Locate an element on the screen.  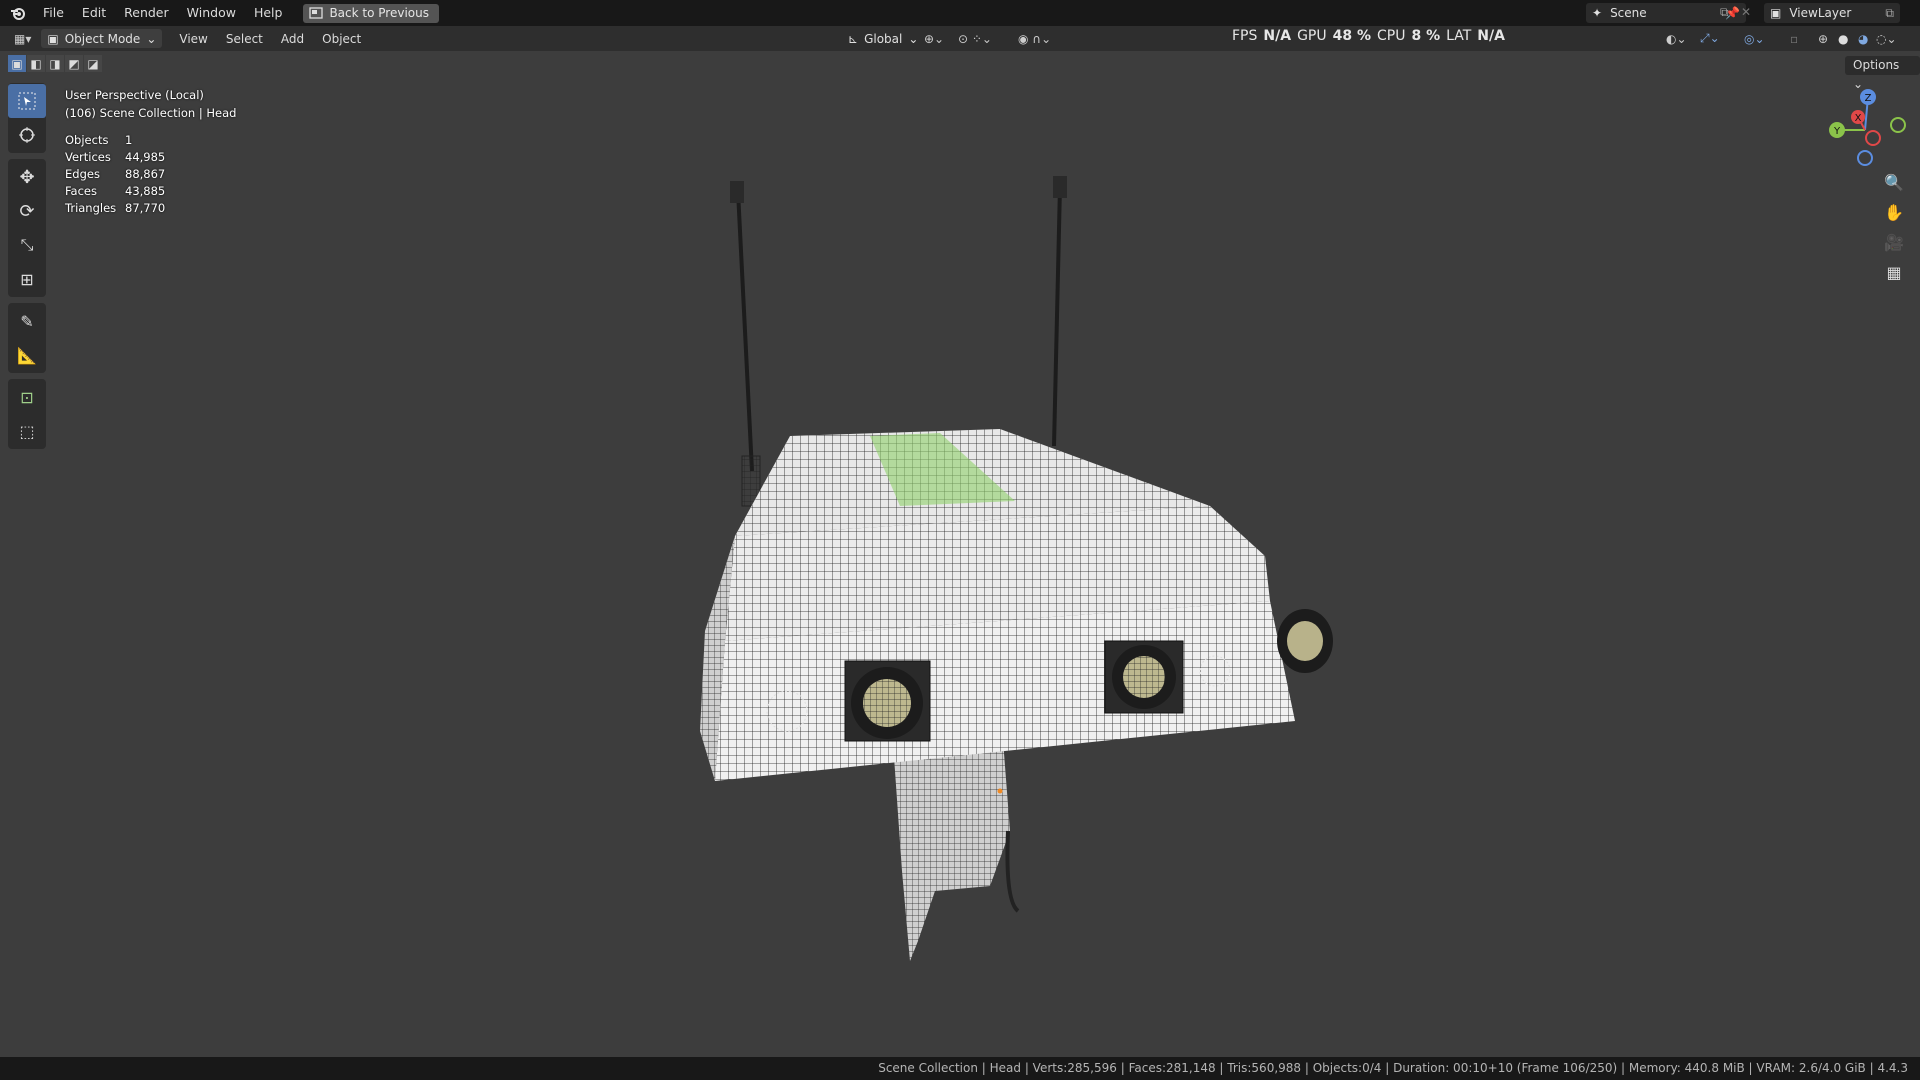
select-cursor-icon is located at coordinates (27, 101).